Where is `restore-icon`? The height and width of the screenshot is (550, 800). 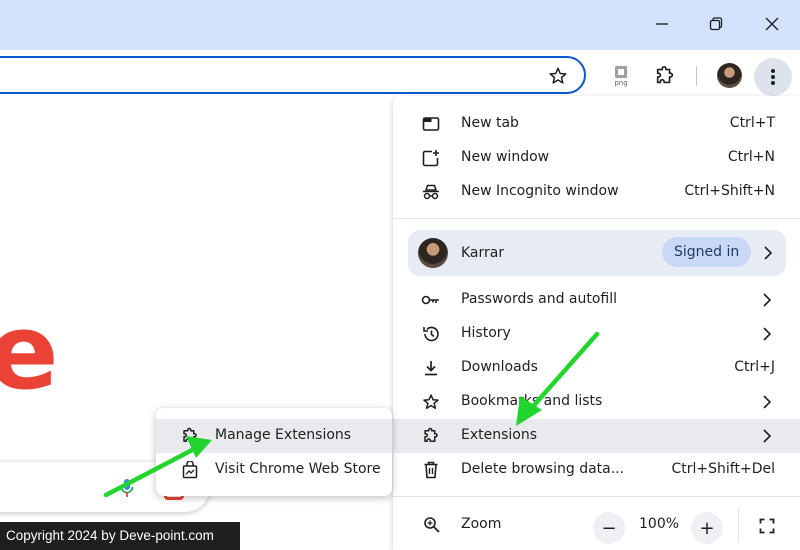
restore-icon is located at coordinates (716, 24).